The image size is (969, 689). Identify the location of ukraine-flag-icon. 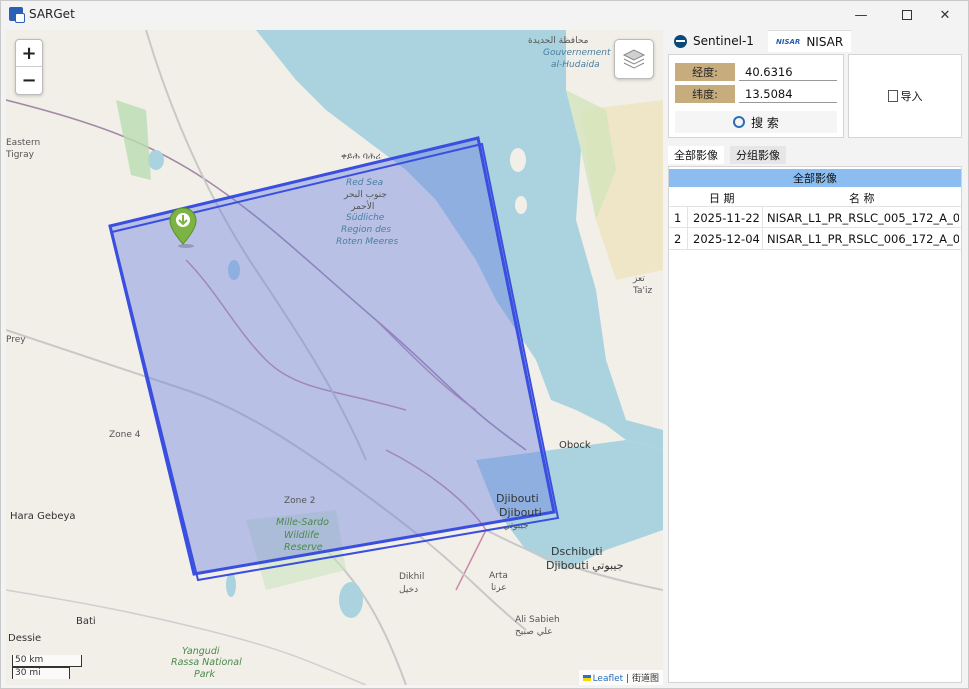
(586, 678).